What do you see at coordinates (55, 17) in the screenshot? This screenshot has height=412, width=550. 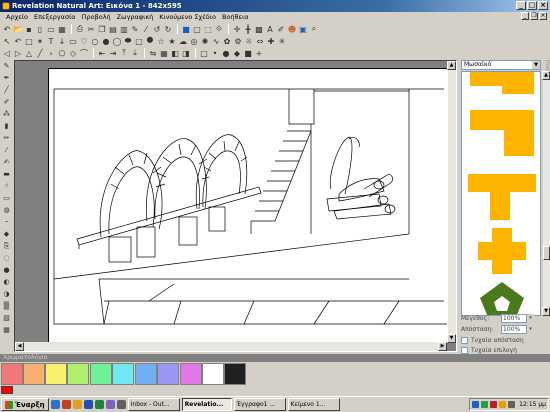 I see `menu-edit: Επεξεργασία` at bounding box center [55, 17].